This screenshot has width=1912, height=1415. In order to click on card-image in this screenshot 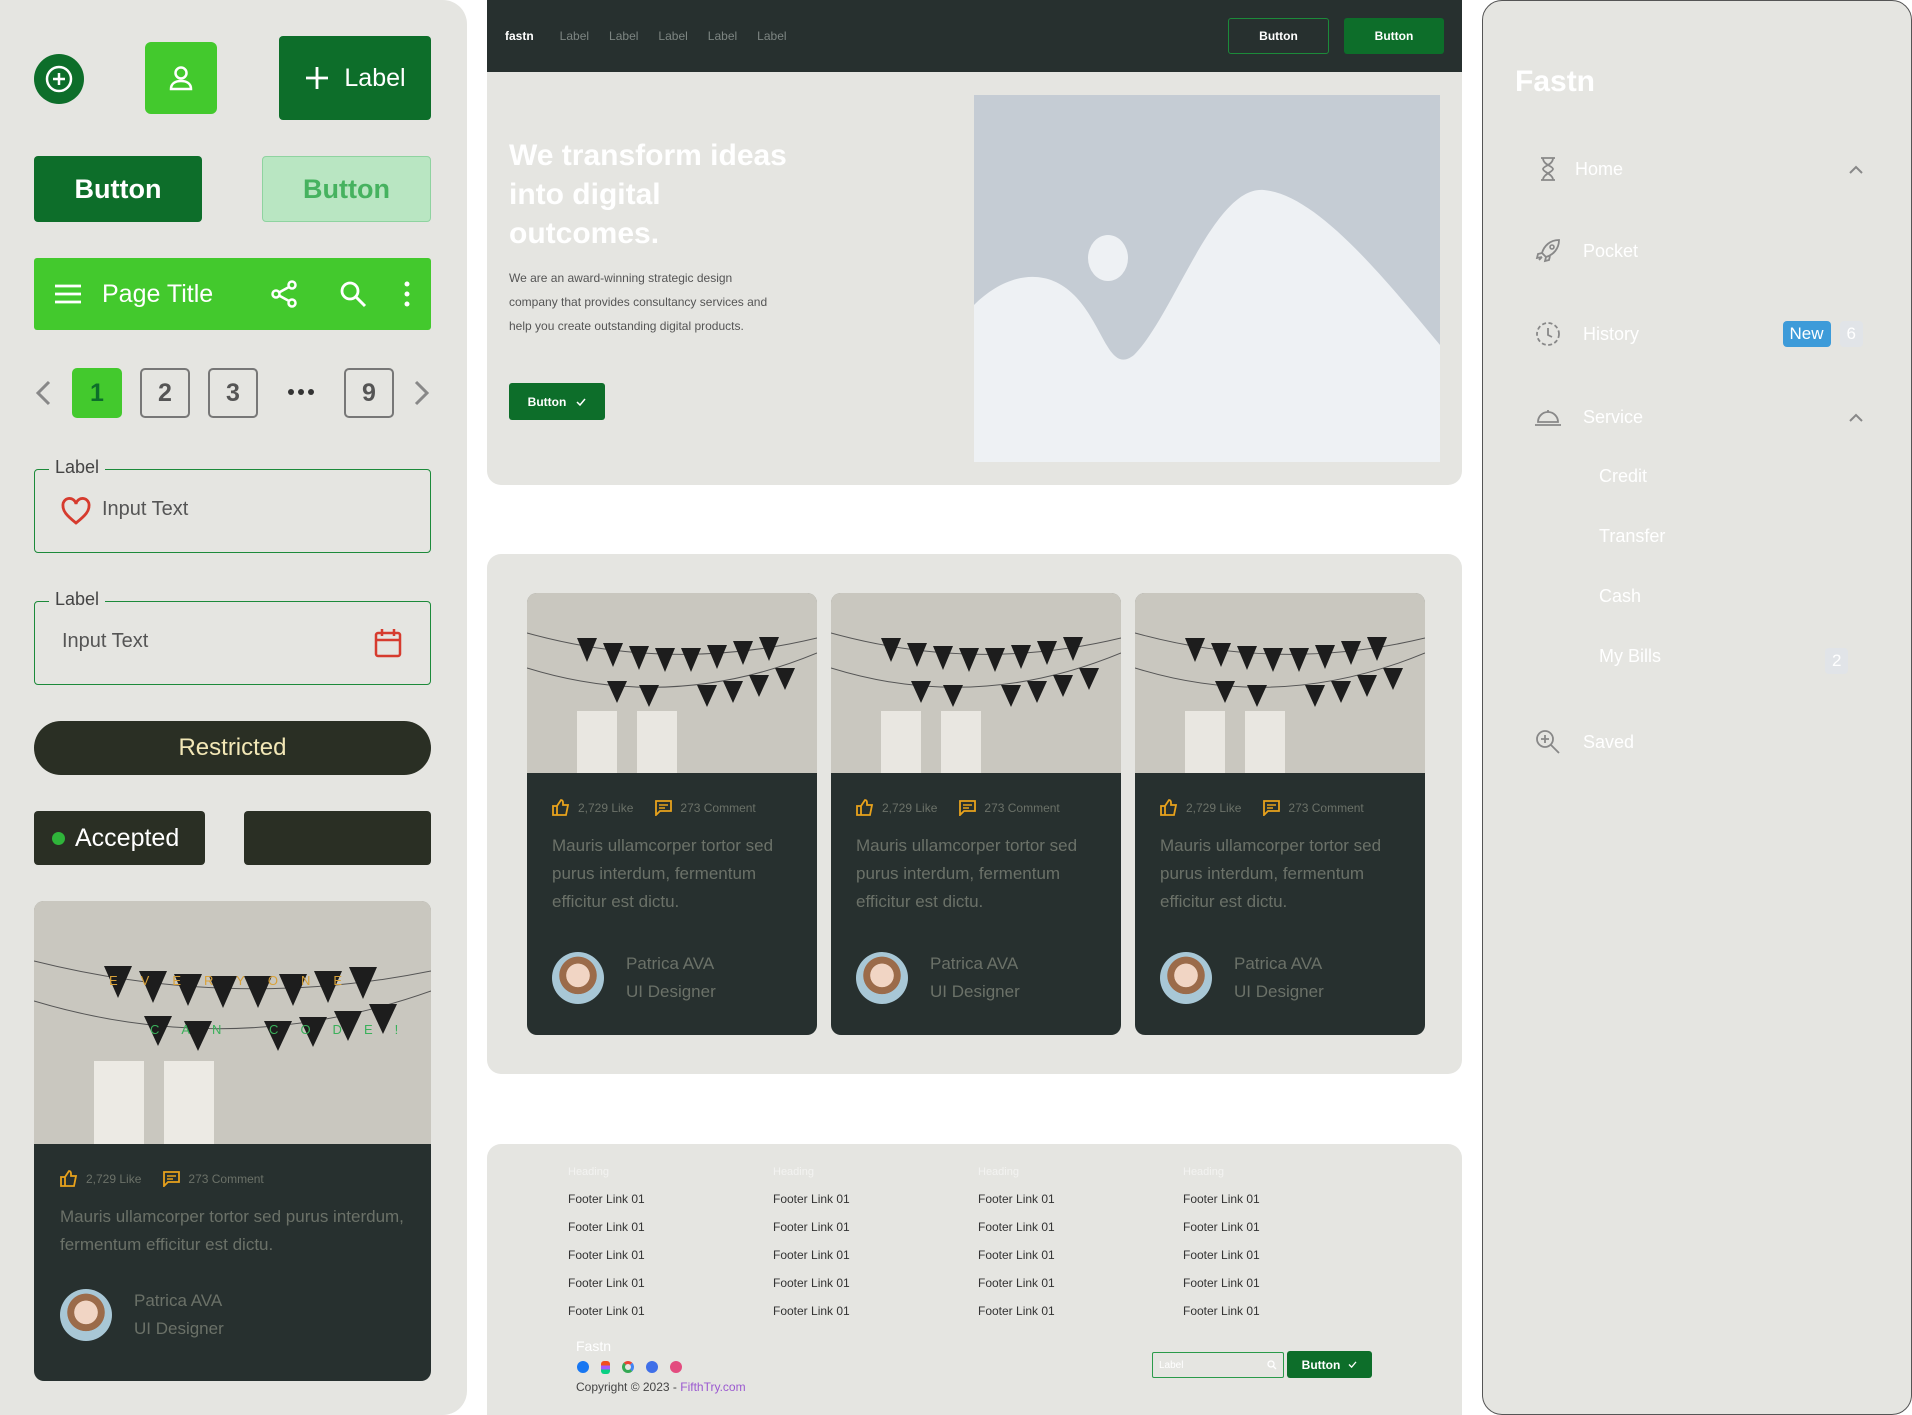, I will do `click(1280, 683)`.